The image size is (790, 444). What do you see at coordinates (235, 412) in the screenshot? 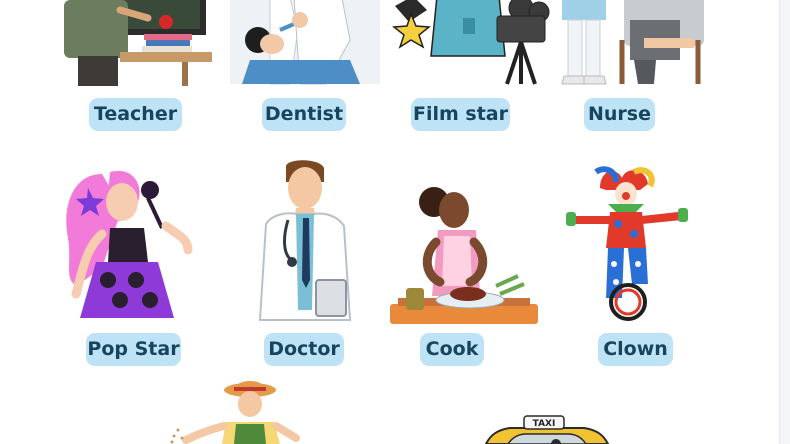
I see `farmer-illustration` at bounding box center [235, 412].